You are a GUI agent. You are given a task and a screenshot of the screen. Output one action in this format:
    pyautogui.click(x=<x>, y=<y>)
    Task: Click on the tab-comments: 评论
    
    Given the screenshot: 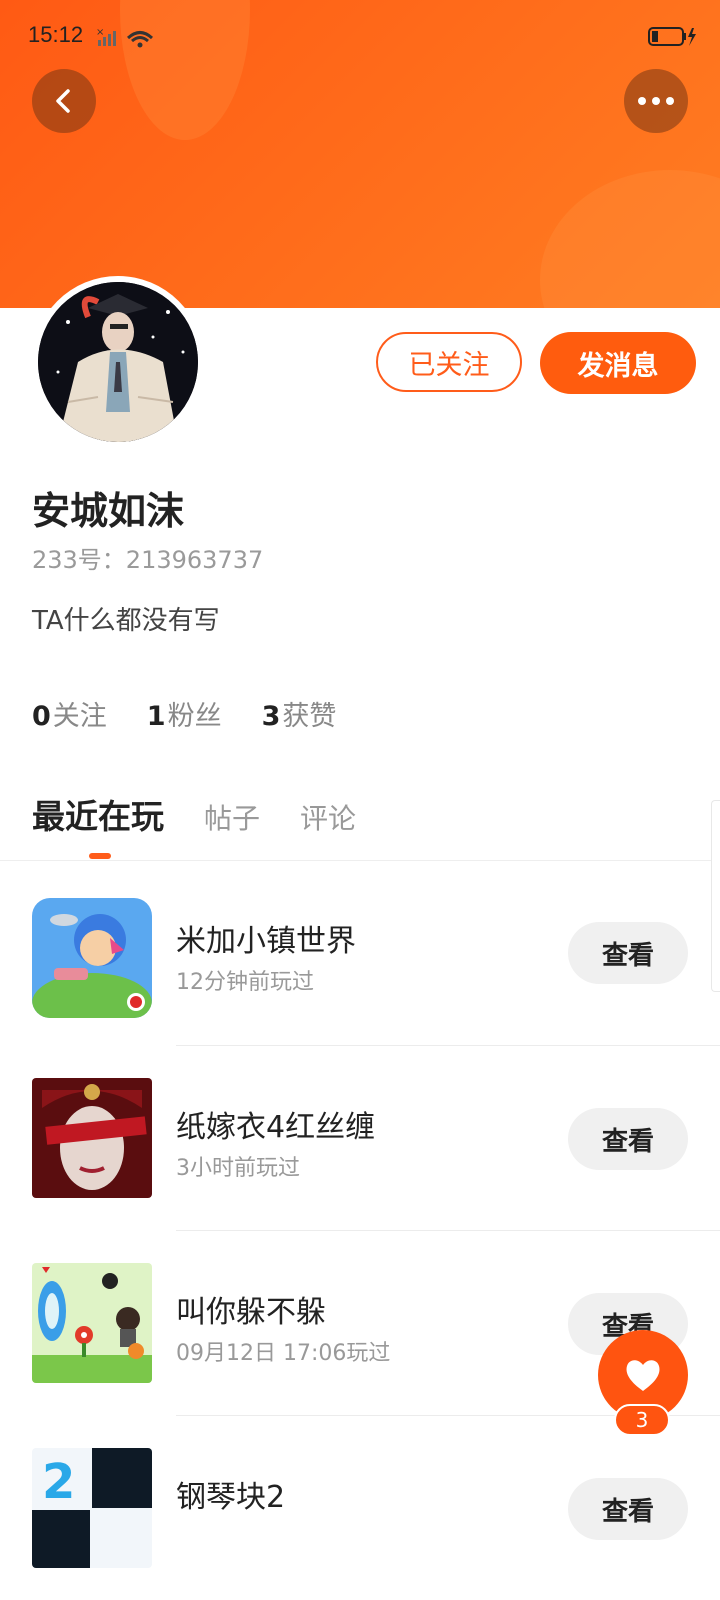 What is the action you would take?
    pyautogui.click(x=328, y=817)
    